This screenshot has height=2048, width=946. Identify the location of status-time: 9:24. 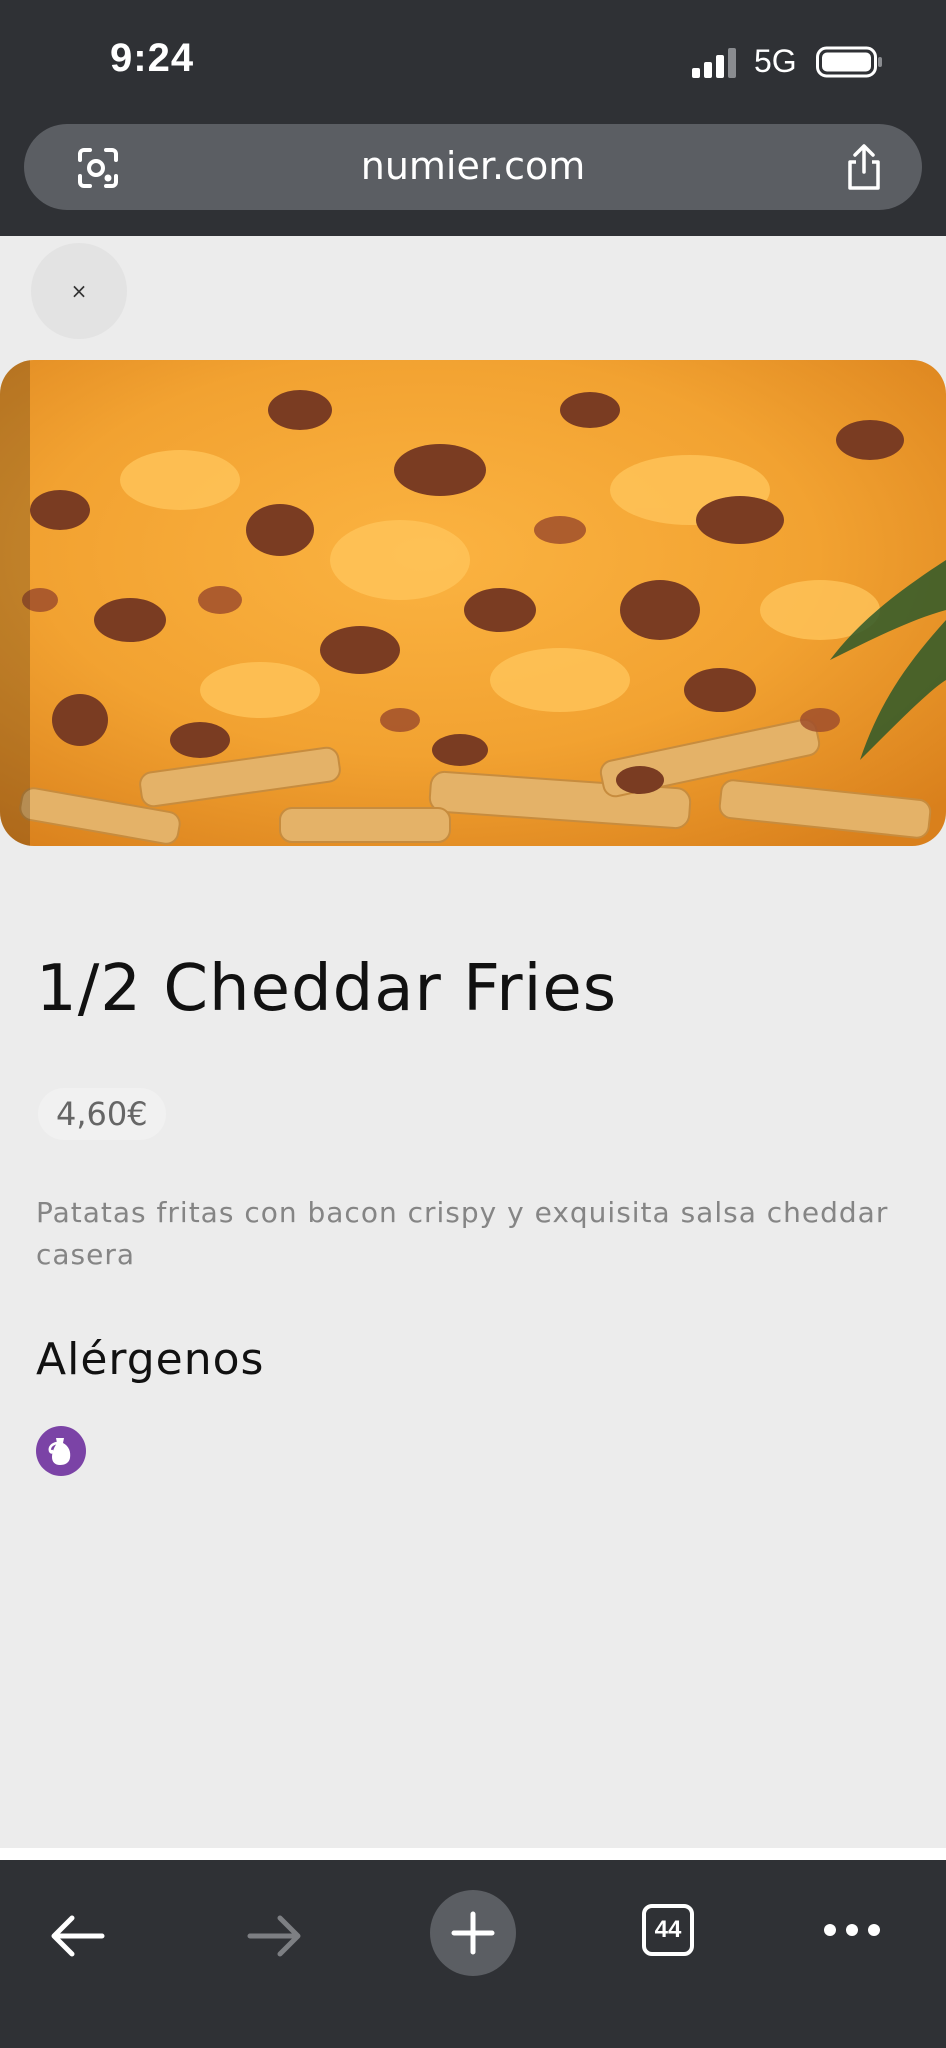
(152, 58).